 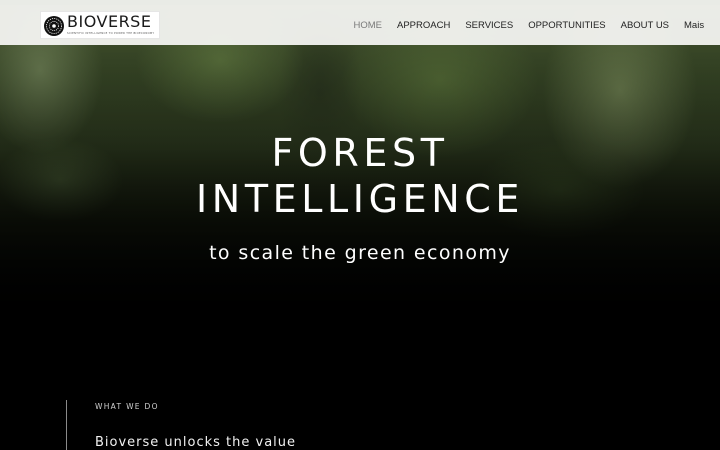 What do you see at coordinates (644, 25) in the screenshot?
I see `nav-about-us: ABOUT US` at bounding box center [644, 25].